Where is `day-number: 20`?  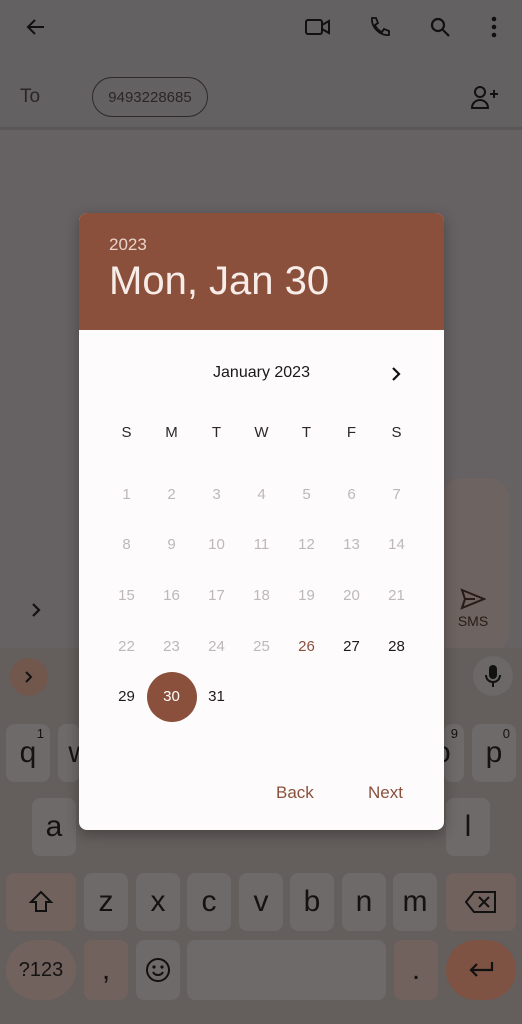 day-number: 20 is located at coordinates (351, 595).